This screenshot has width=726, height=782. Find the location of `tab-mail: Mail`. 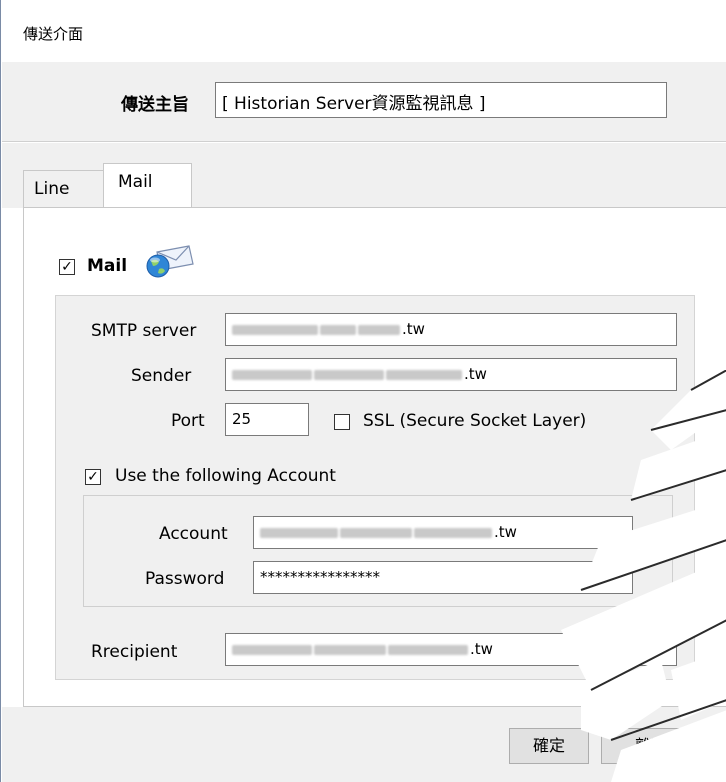

tab-mail: Mail is located at coordinates (147, 186).